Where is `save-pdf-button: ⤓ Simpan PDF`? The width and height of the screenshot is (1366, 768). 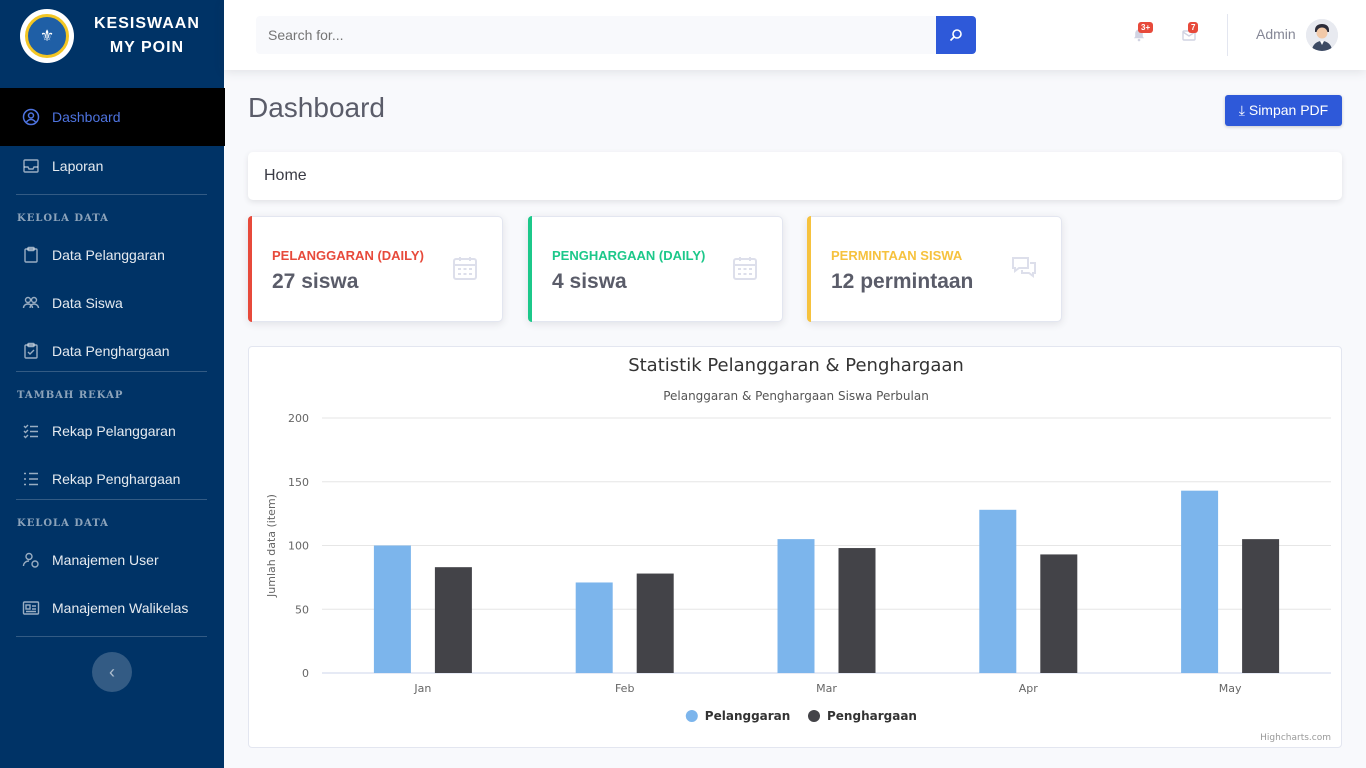
save-pdf-button: ⤓ Simpan PDF is located at coordinates (1283, 110).